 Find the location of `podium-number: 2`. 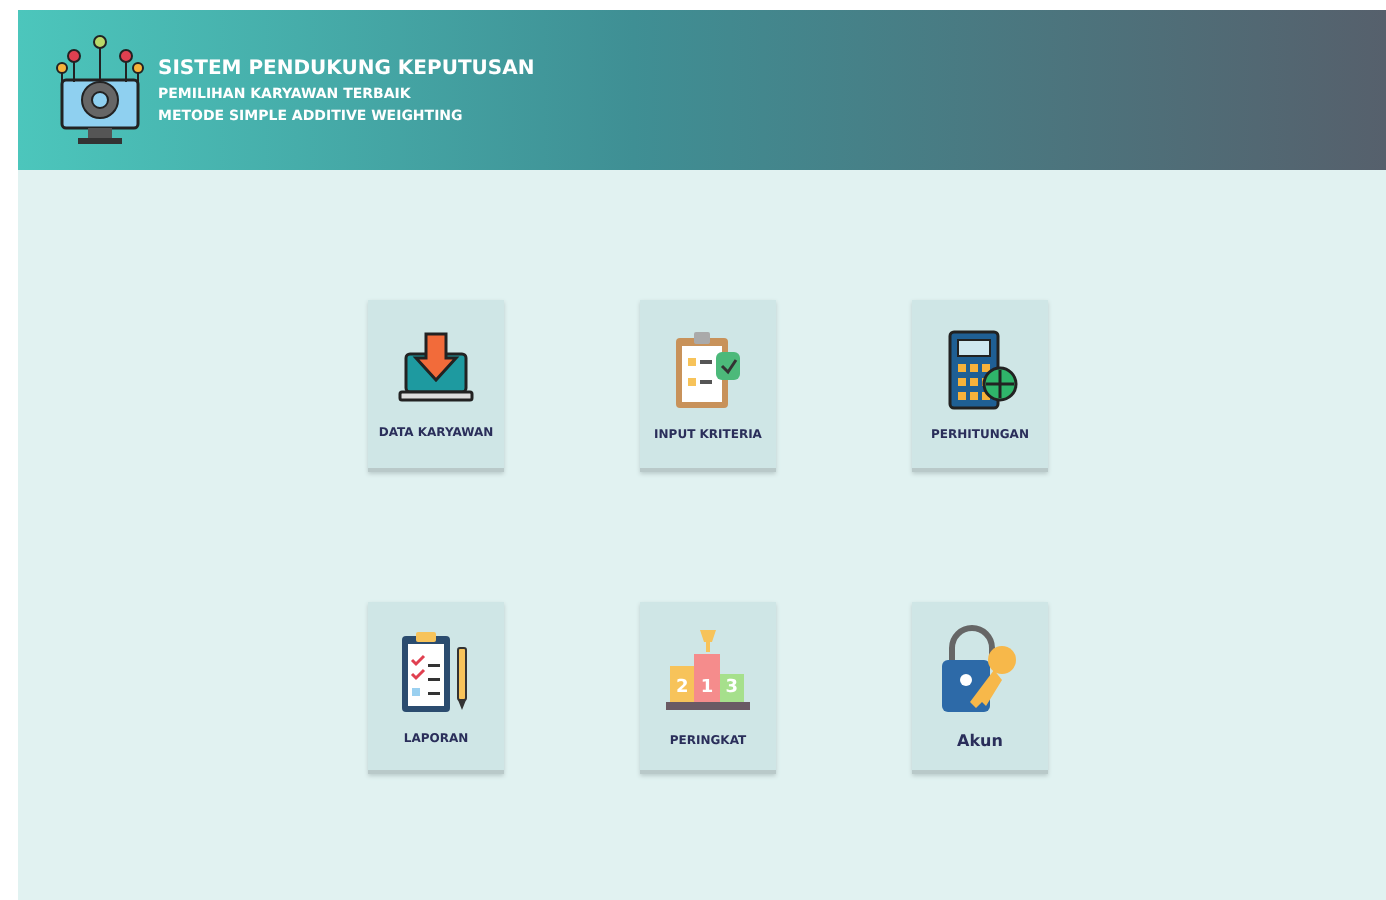

podium-number: 2 is located at coordinates (682, 687).